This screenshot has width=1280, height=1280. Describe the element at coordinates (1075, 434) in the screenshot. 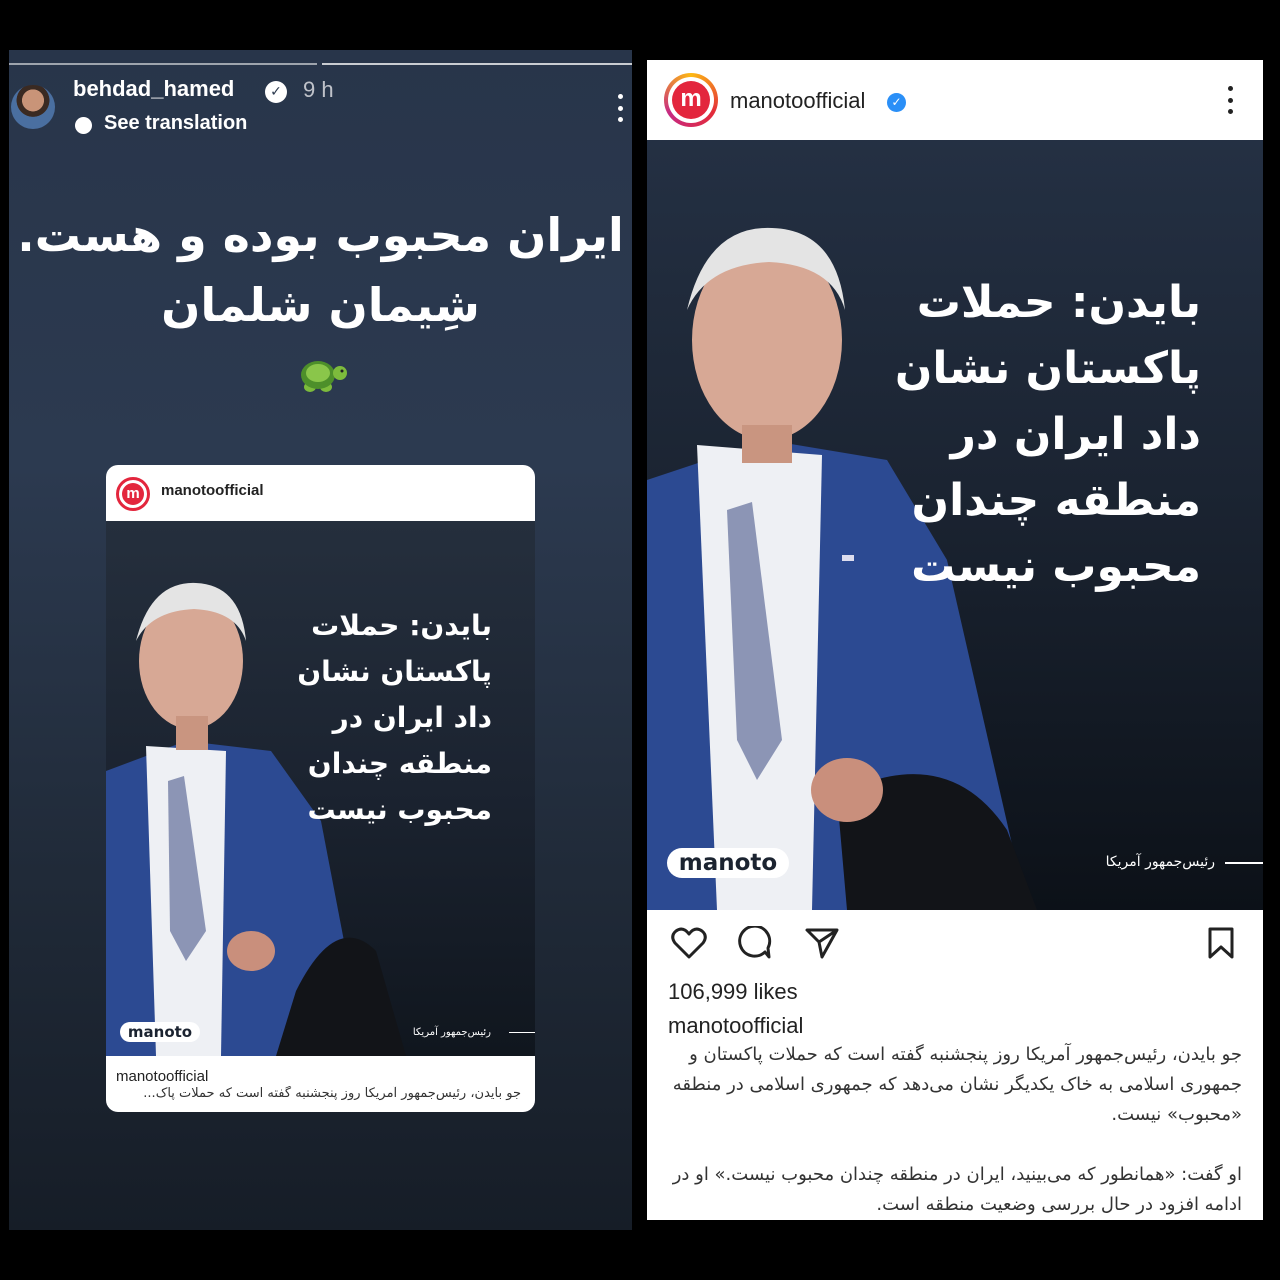

I see `post-headline-line: داد ایران در` at that location.